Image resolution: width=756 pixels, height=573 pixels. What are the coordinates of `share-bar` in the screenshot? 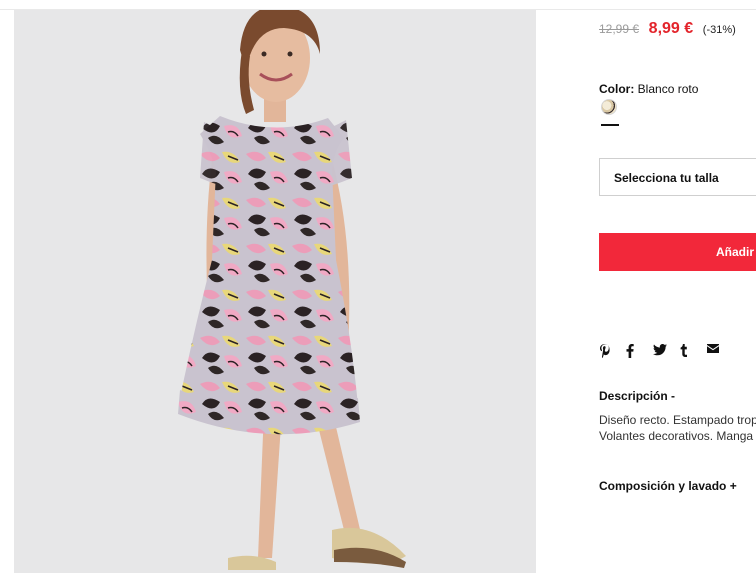 It's located at (666, 351).